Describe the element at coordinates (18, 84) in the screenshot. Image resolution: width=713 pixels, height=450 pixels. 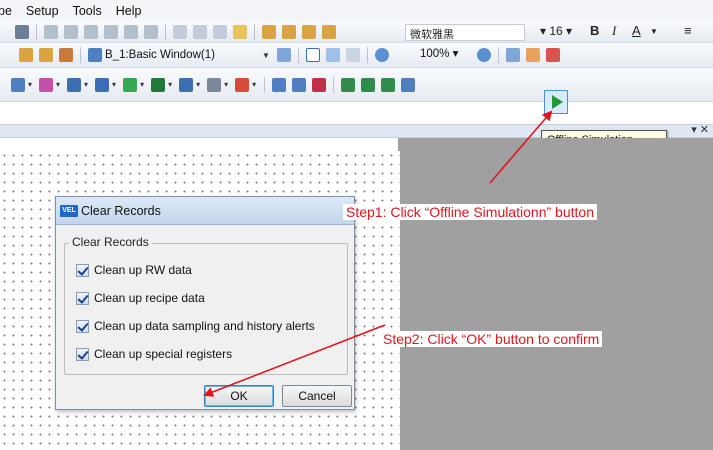
I see `shape-icon` at that location.